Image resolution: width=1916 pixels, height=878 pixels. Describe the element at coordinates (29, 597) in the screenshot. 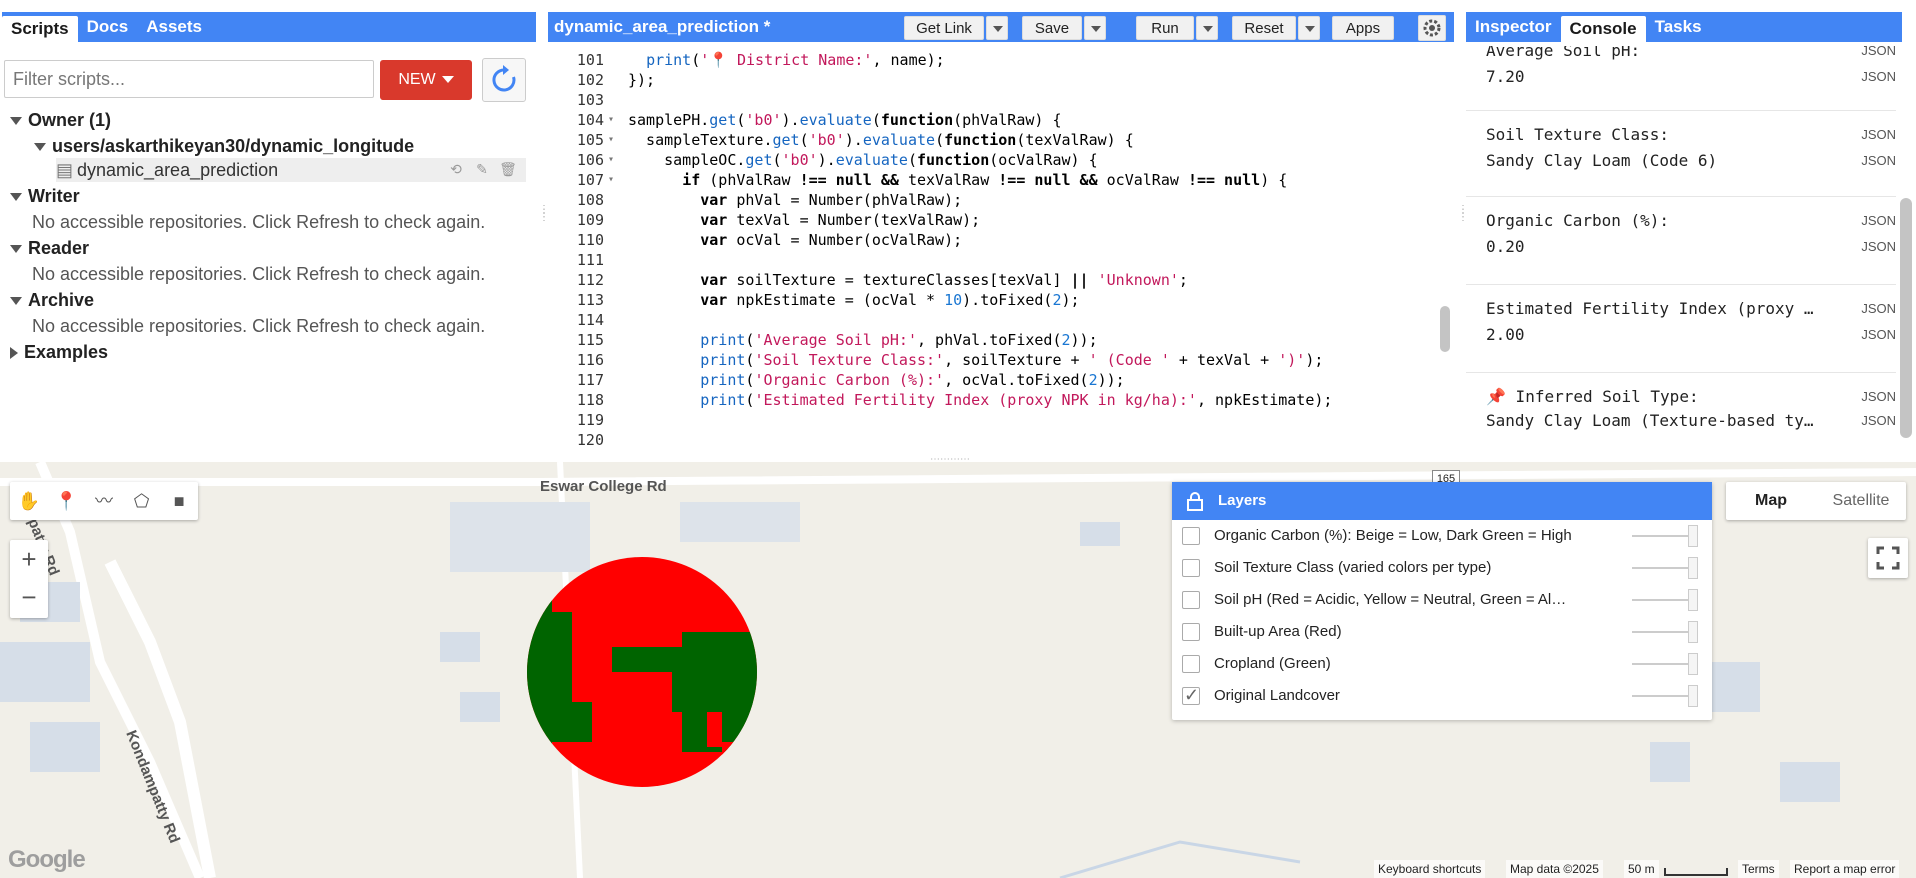

I see `zoom-out-button: −` at that location.